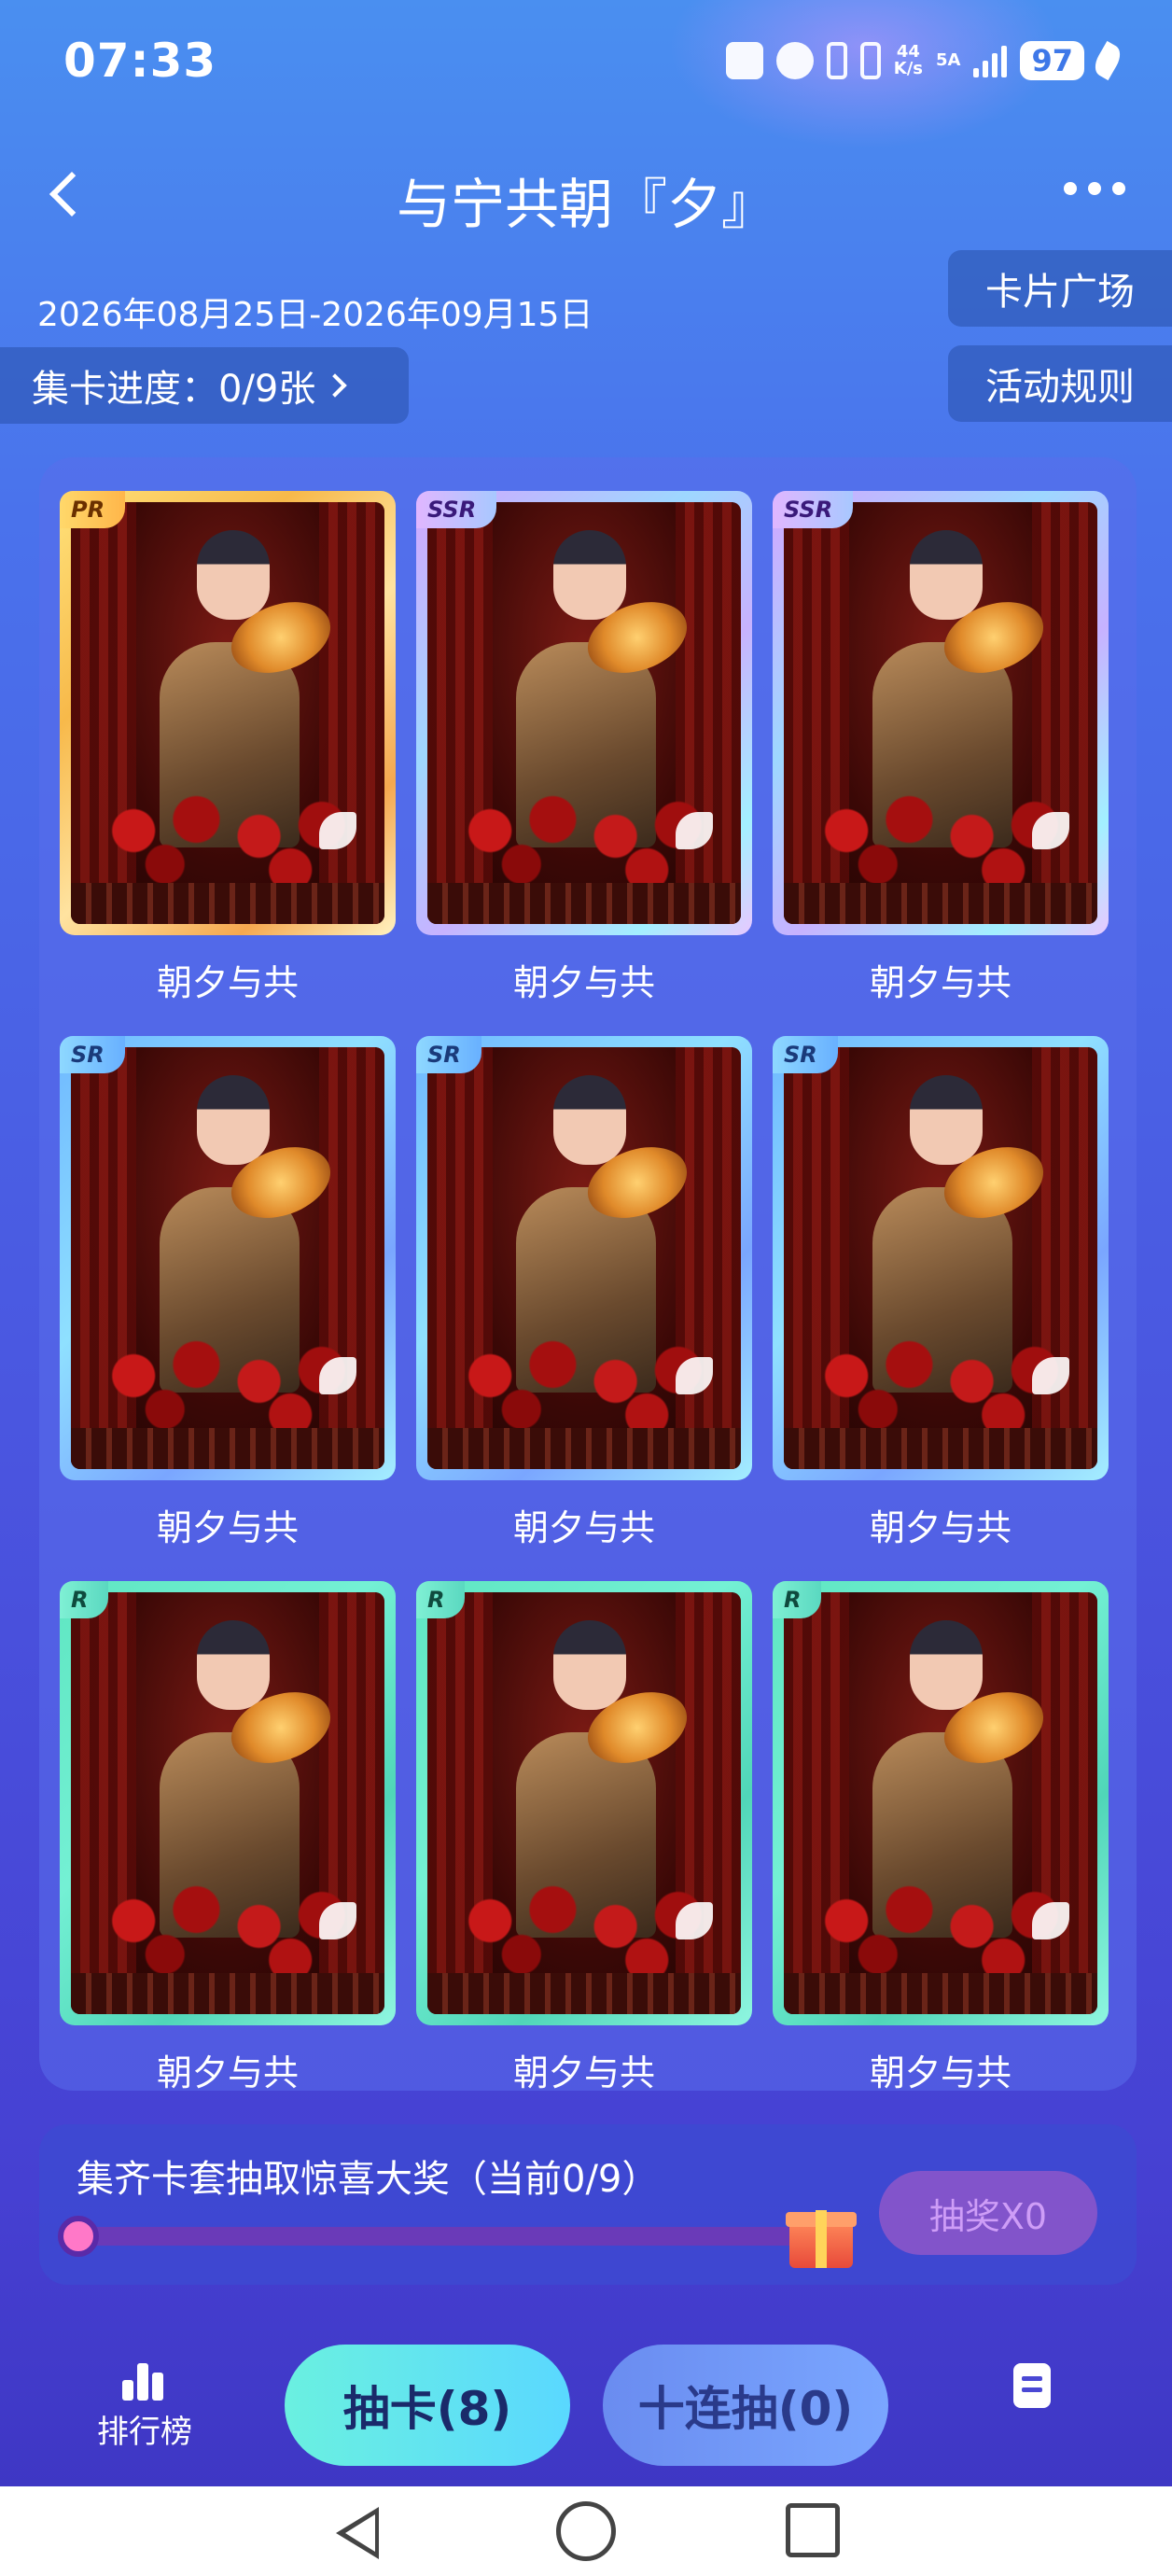  Describe the element at coordinates (1107, 60) in the screenshot. I see `eco-leaf-icon` at that location.